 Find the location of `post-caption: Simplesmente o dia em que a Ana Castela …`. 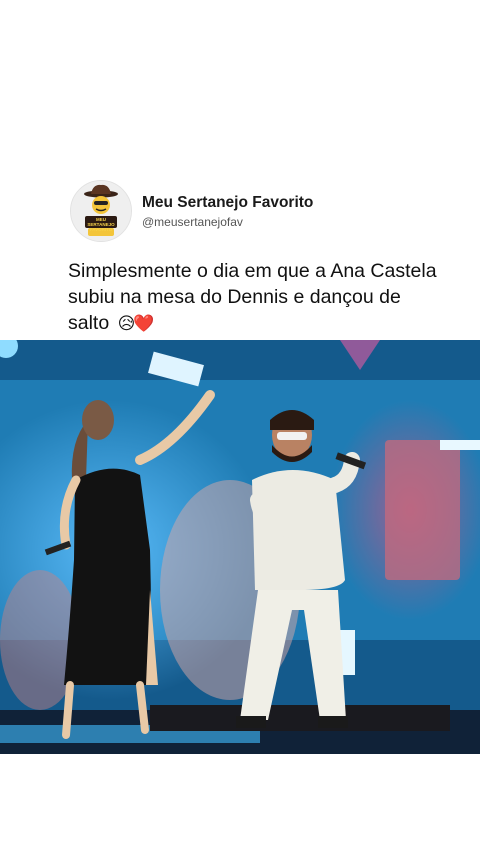

post-caption: Simplesmente o dia em que a Ana Castela … is located at coordinates (253, 297).